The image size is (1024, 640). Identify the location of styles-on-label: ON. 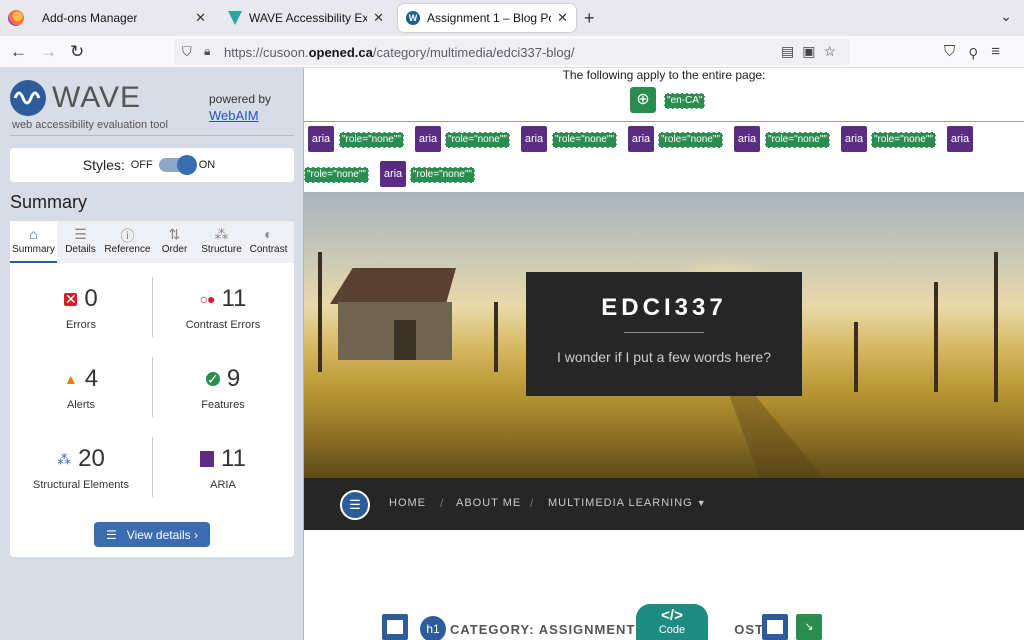
(207, 165).